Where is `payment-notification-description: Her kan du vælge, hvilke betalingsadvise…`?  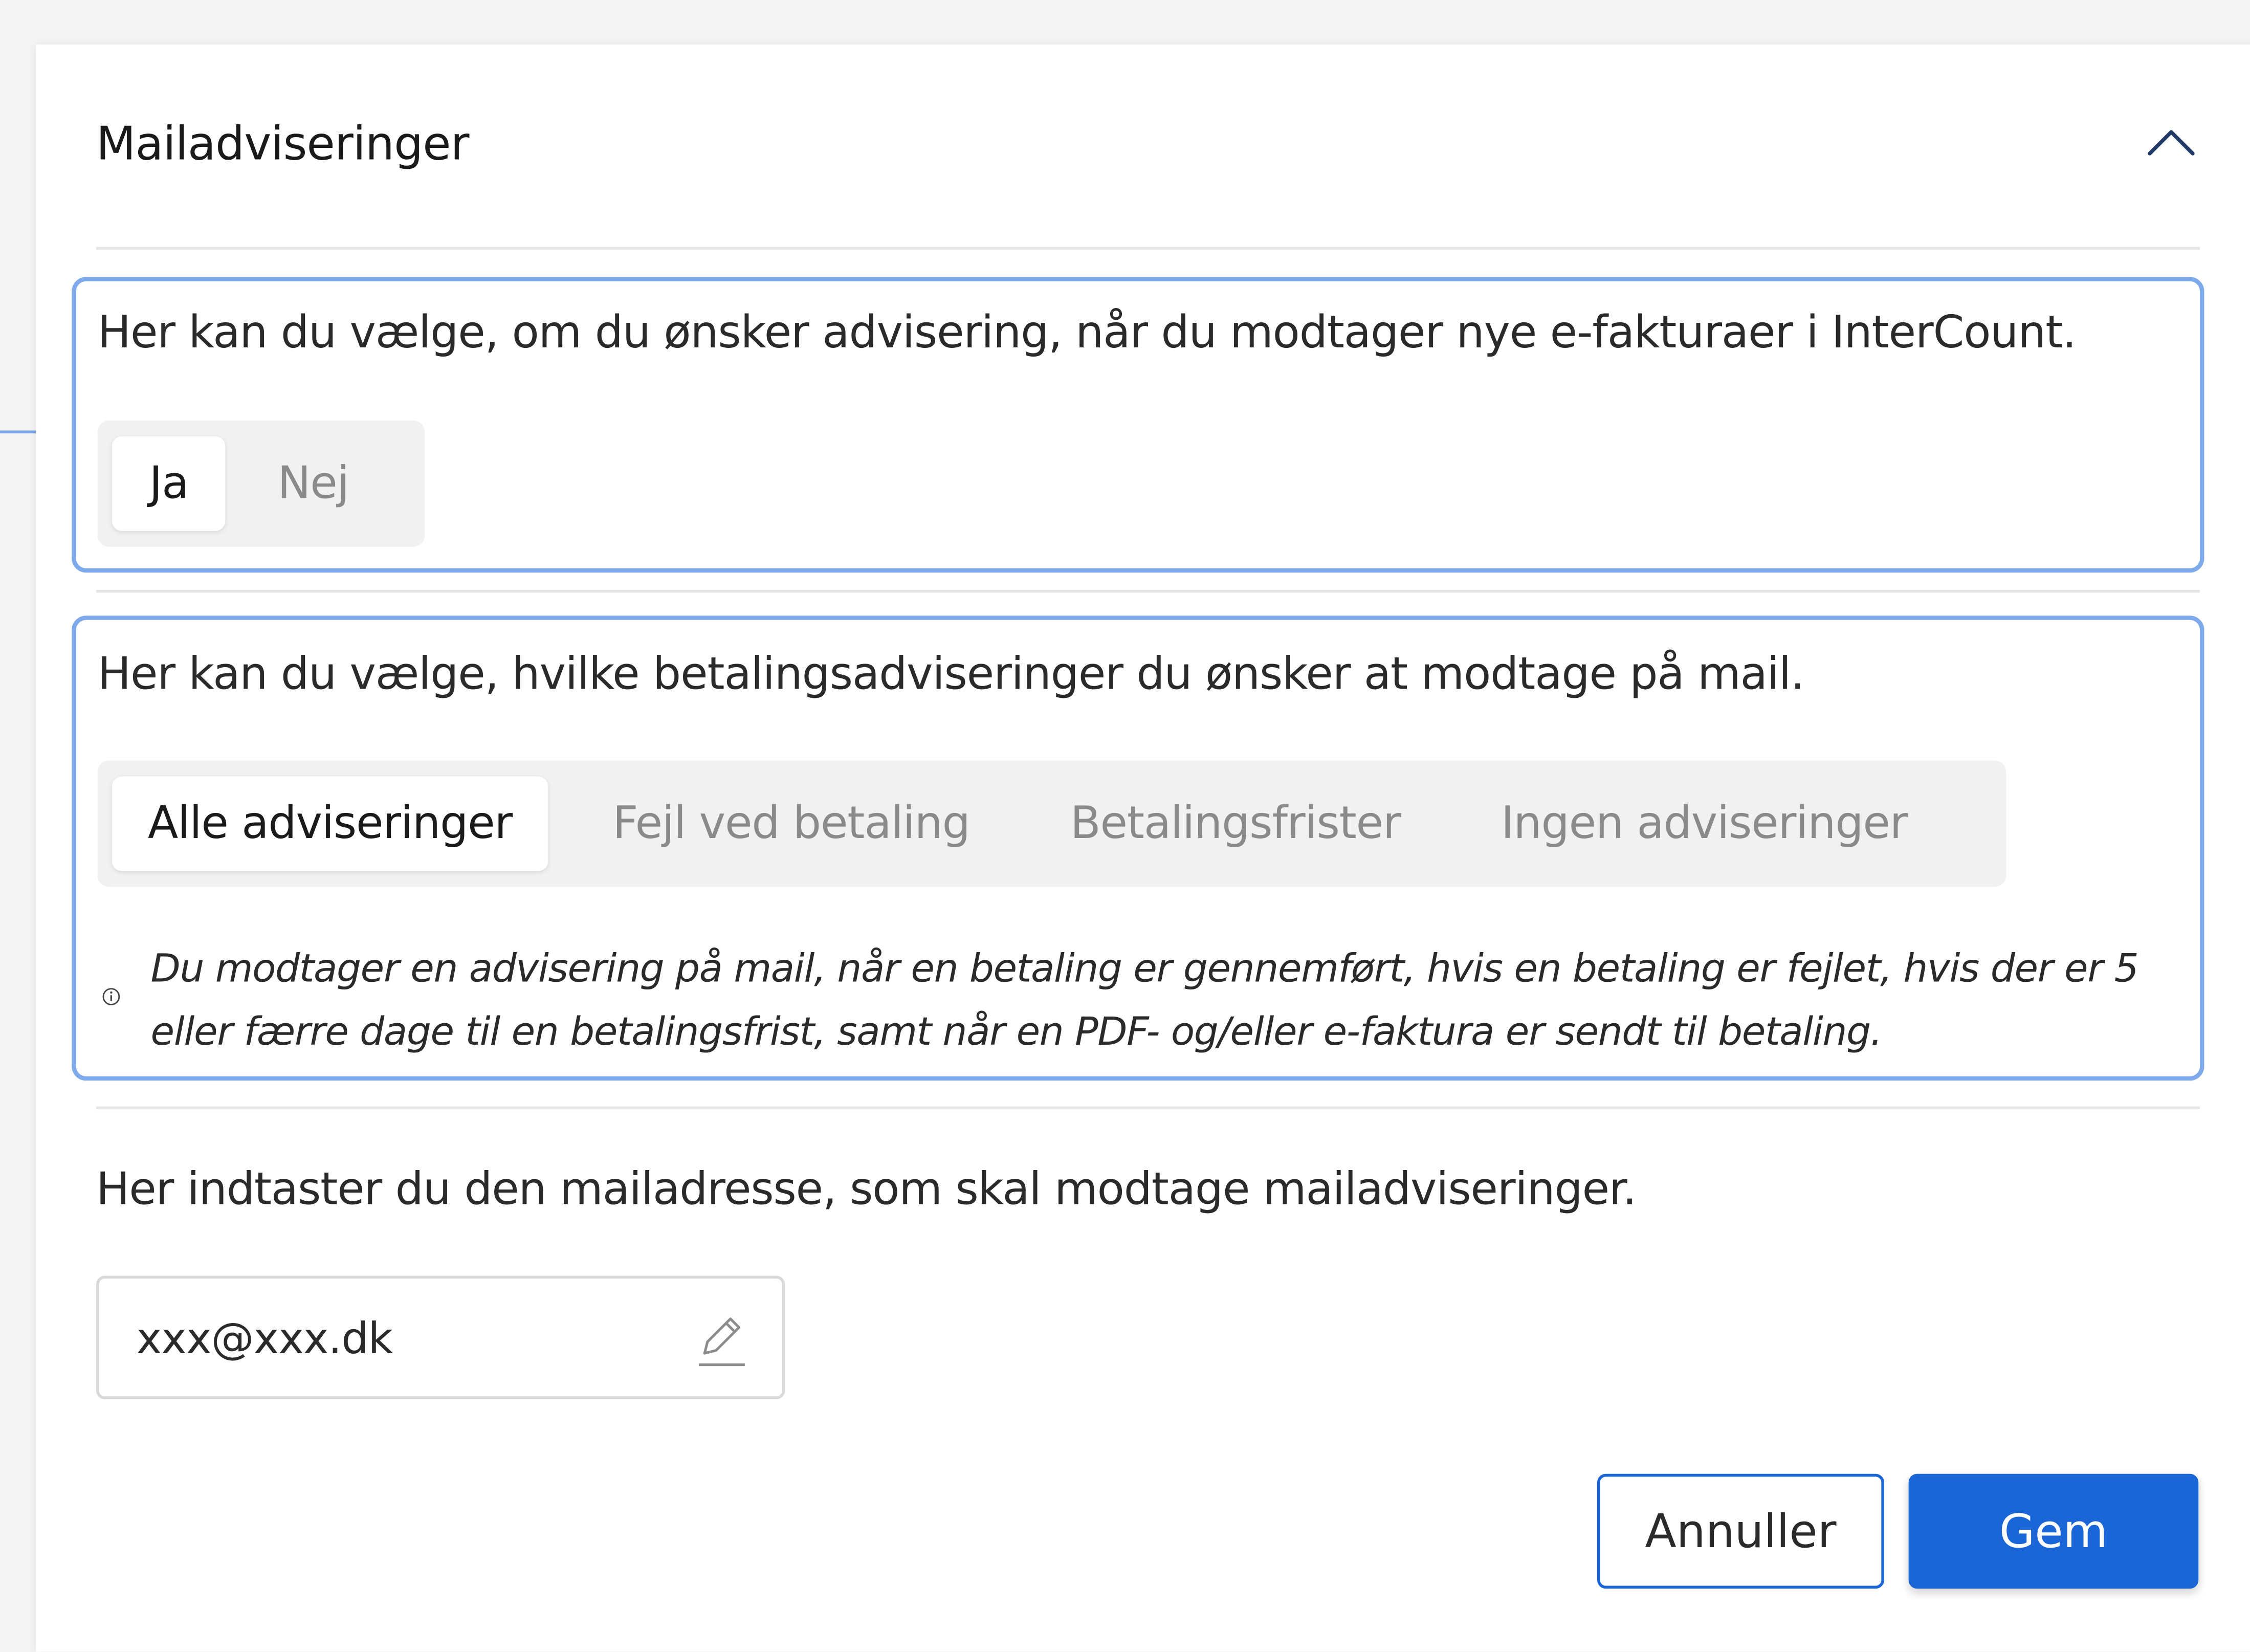
payment-notification-description: Her kan du vælge, hvilke betalingsadvise… is located at coordinates (951, 674).